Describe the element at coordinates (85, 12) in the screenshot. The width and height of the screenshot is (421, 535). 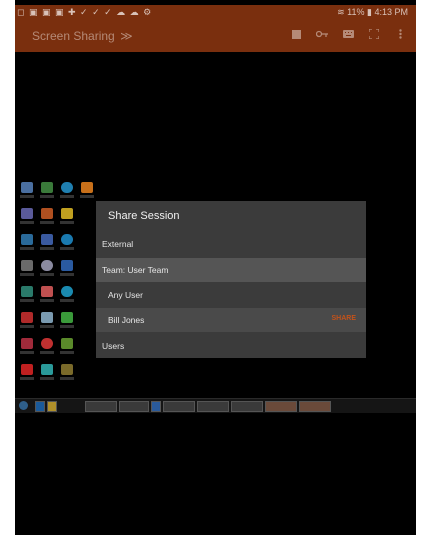
I see `notification-icons: ◻ ▣ ▣ ▣ ✚ ✓ ✓ ✓ ☁ ☁ ⚙` at that location.